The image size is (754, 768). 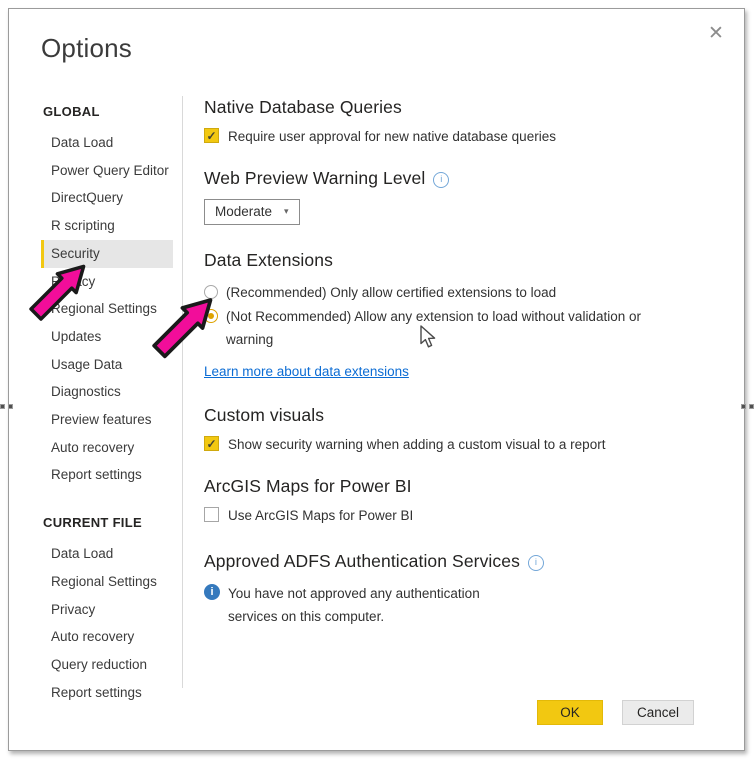 What do you see at coordinates (92, 523) in the screenshot?
I see `sidebar-section-current-file: CURRENT FILE` at bounding box center [92, 523].